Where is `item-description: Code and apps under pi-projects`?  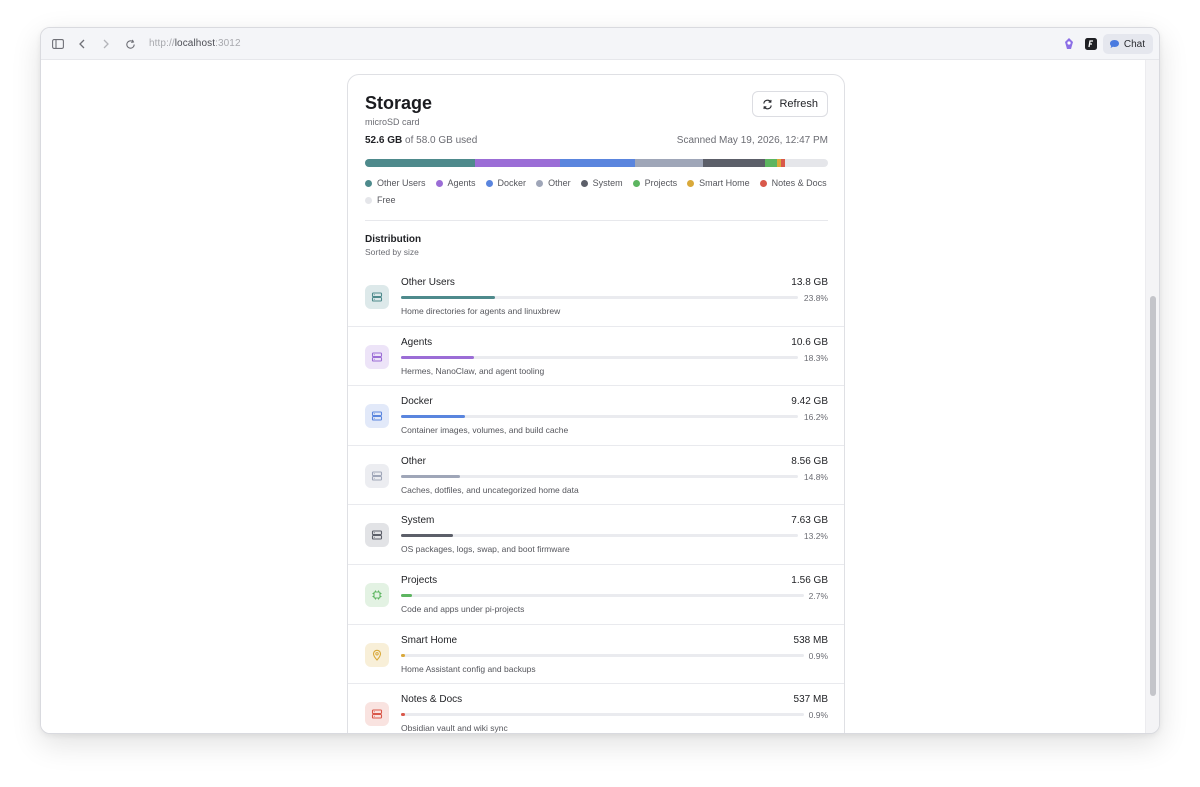 item-description: Code and apps under pi-projects is located at coordinates (463, 608).